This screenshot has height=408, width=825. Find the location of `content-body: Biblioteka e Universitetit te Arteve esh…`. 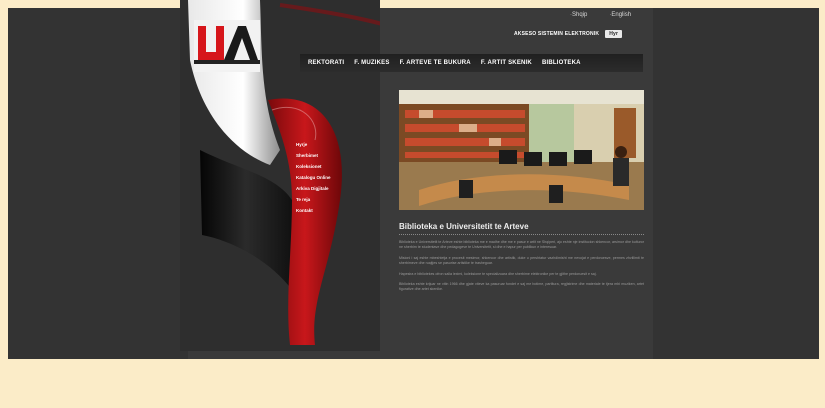

content-body: Biblioteka e Universitetit te Arteve esh… is located at coordinates (521, 269).